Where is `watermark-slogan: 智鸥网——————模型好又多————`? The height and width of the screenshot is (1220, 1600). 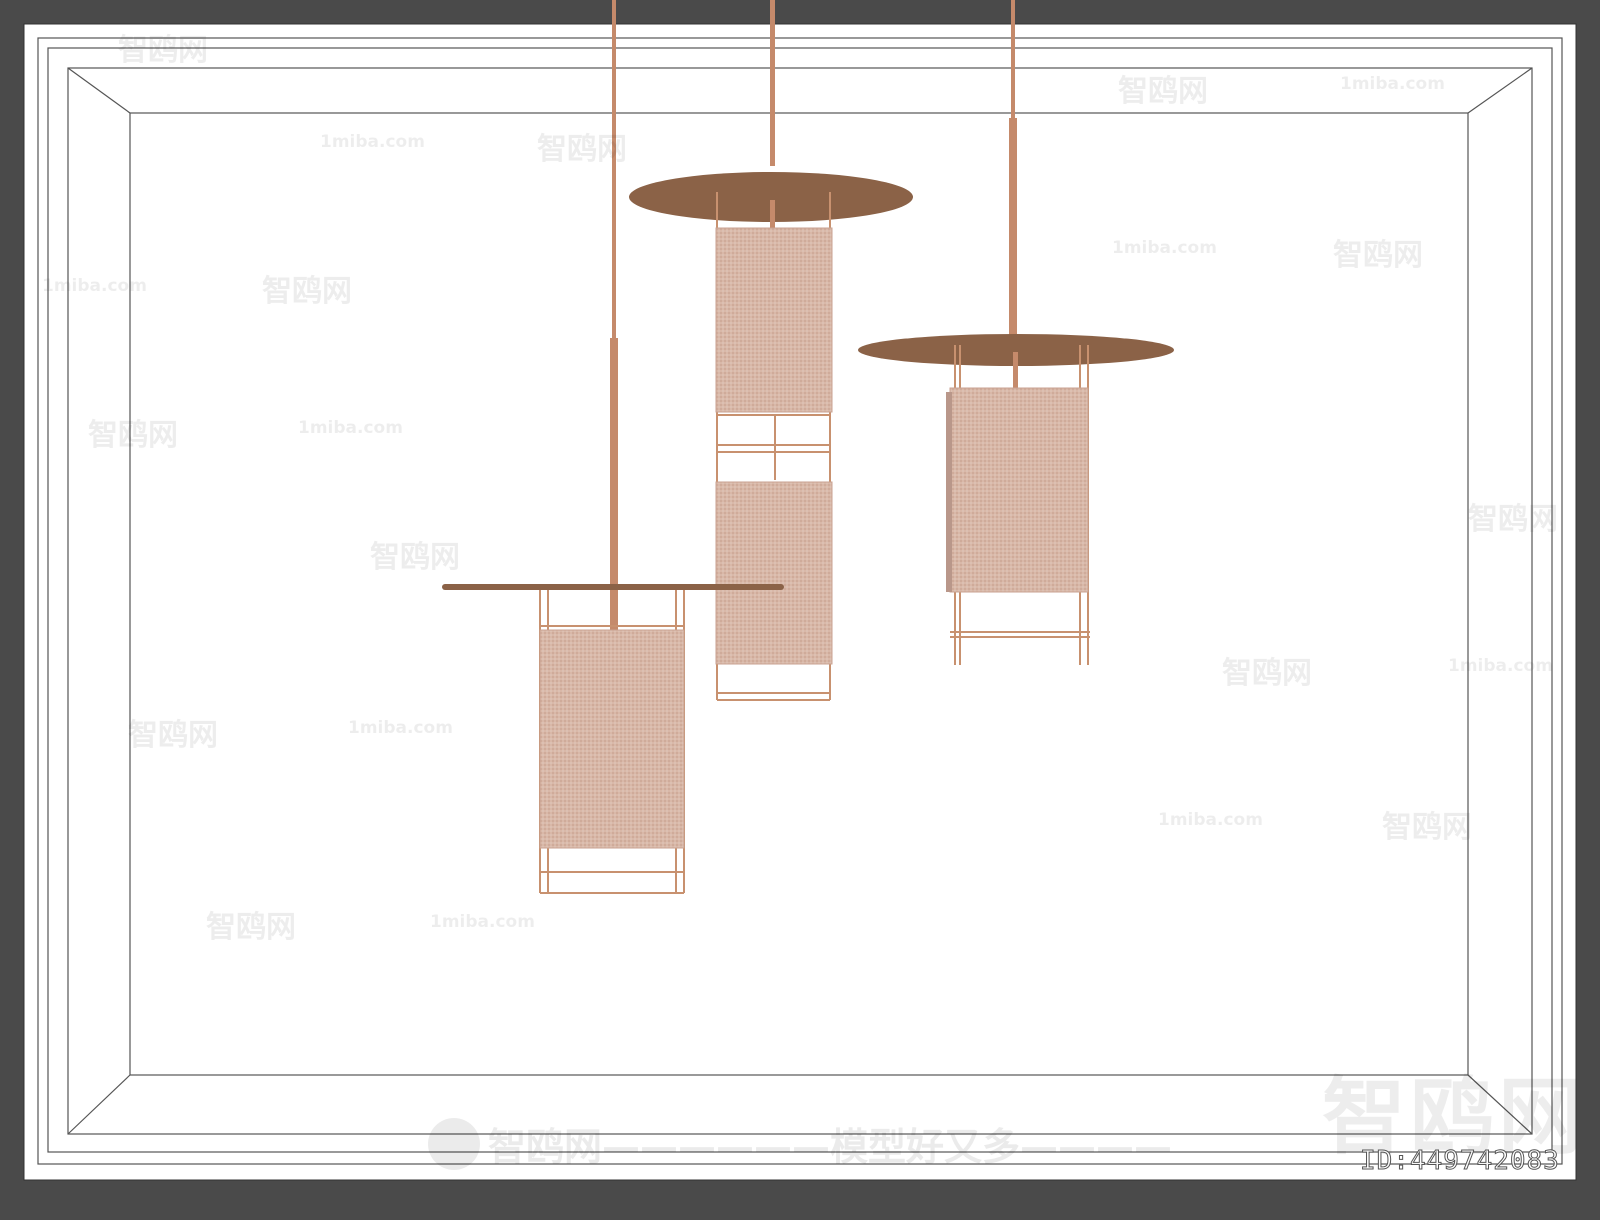 watermark-slogan: 智鸥网——————模型好又多———— is located at coordinates (830, 1147).